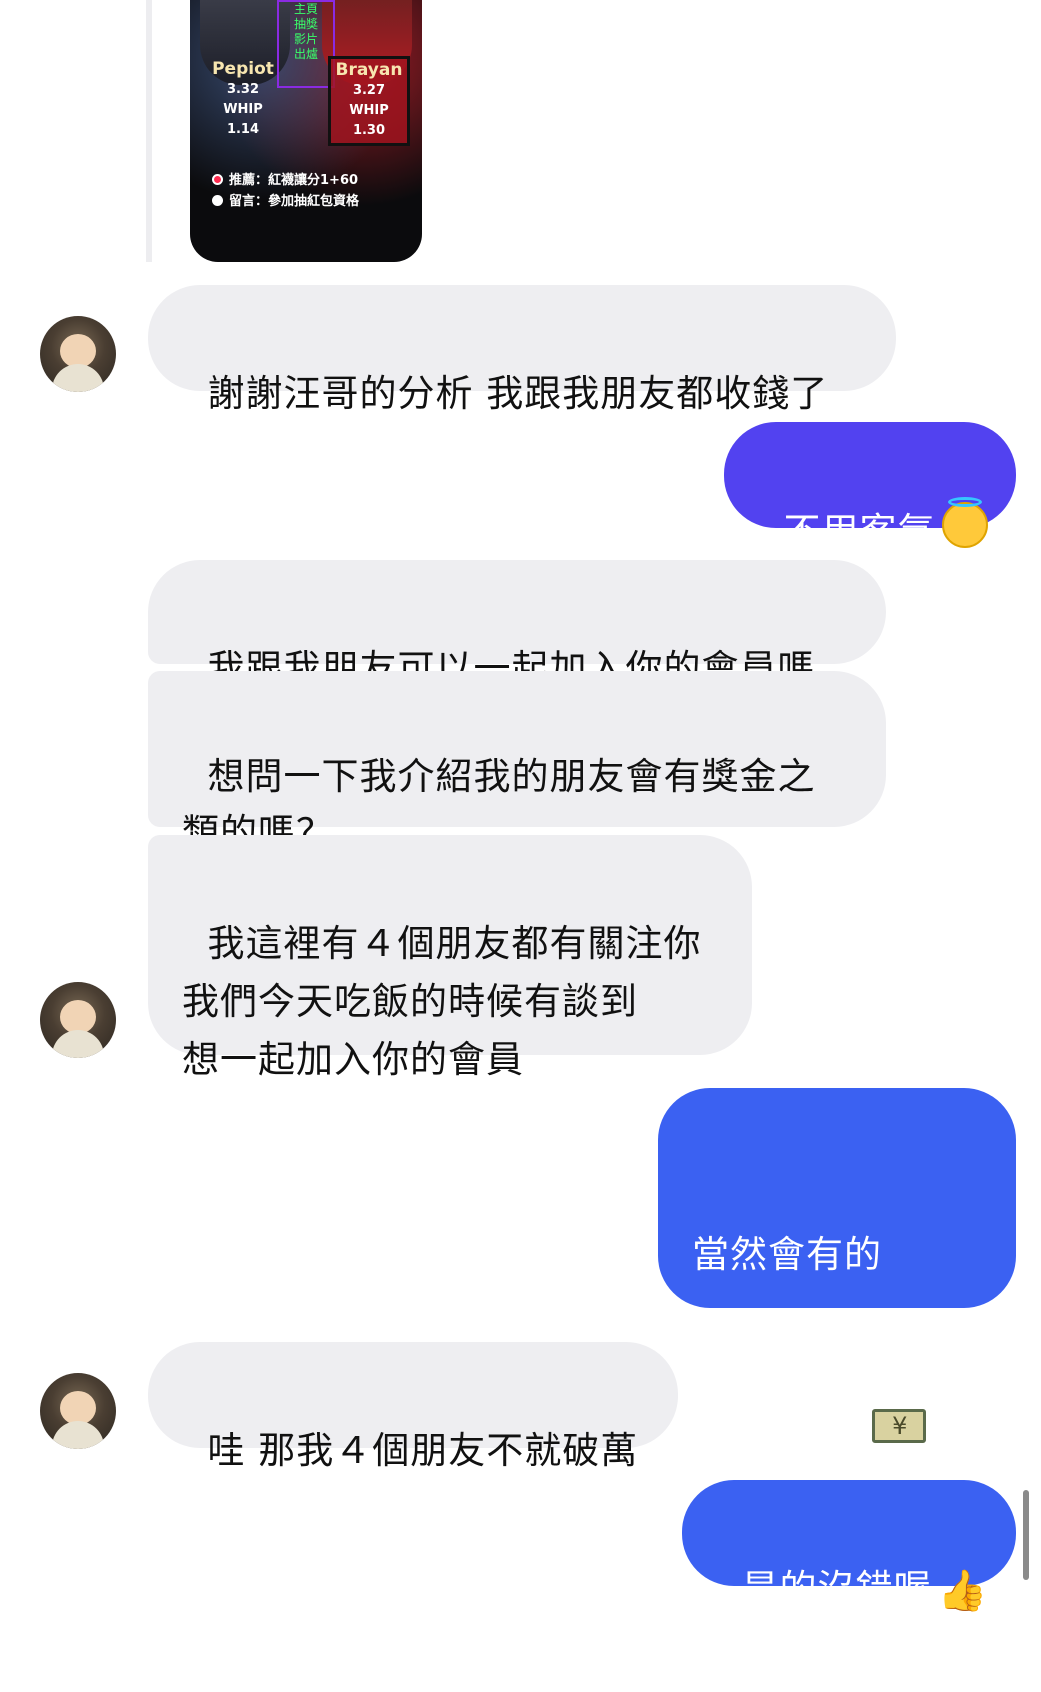  I want to click on image-caption: 推薦：紅襪讓分1+60 留言：參加抽紅包資格, so click(285, 191).